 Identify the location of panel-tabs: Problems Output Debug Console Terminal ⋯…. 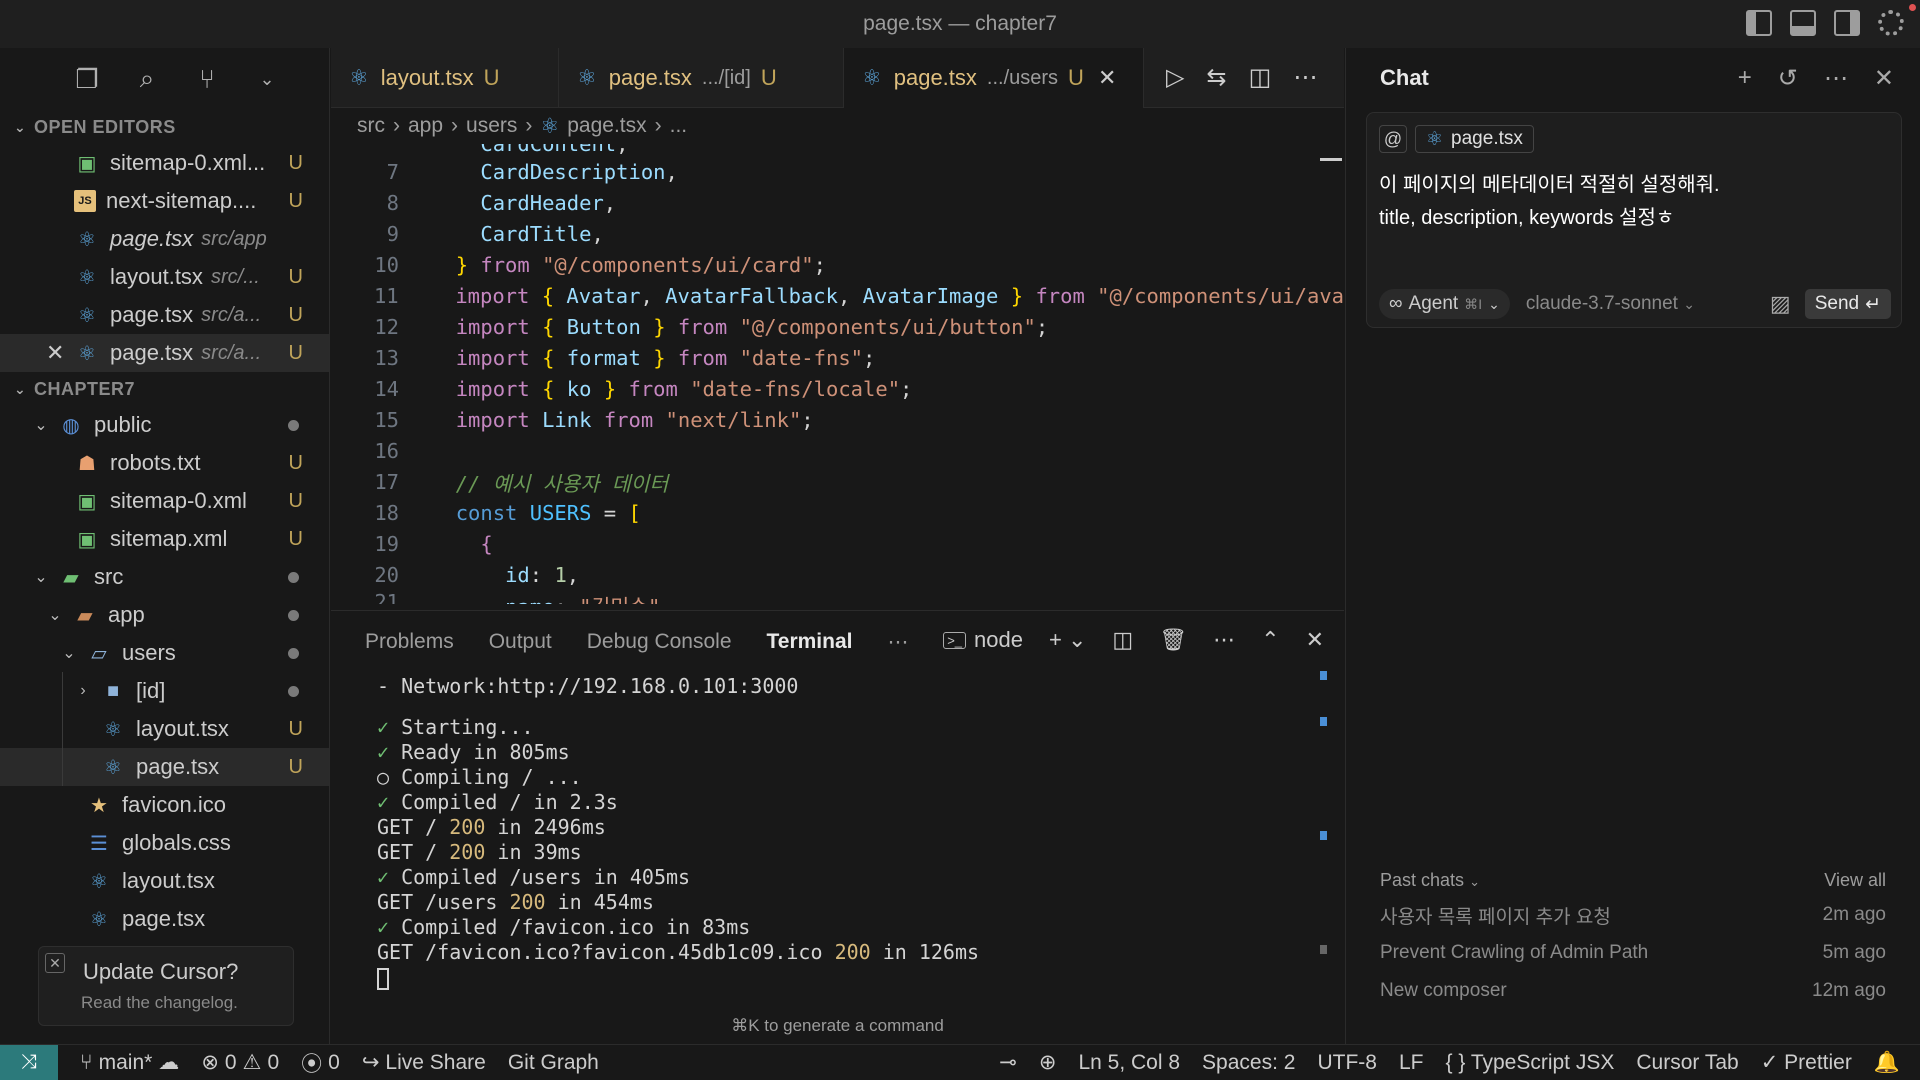
(837, 642).